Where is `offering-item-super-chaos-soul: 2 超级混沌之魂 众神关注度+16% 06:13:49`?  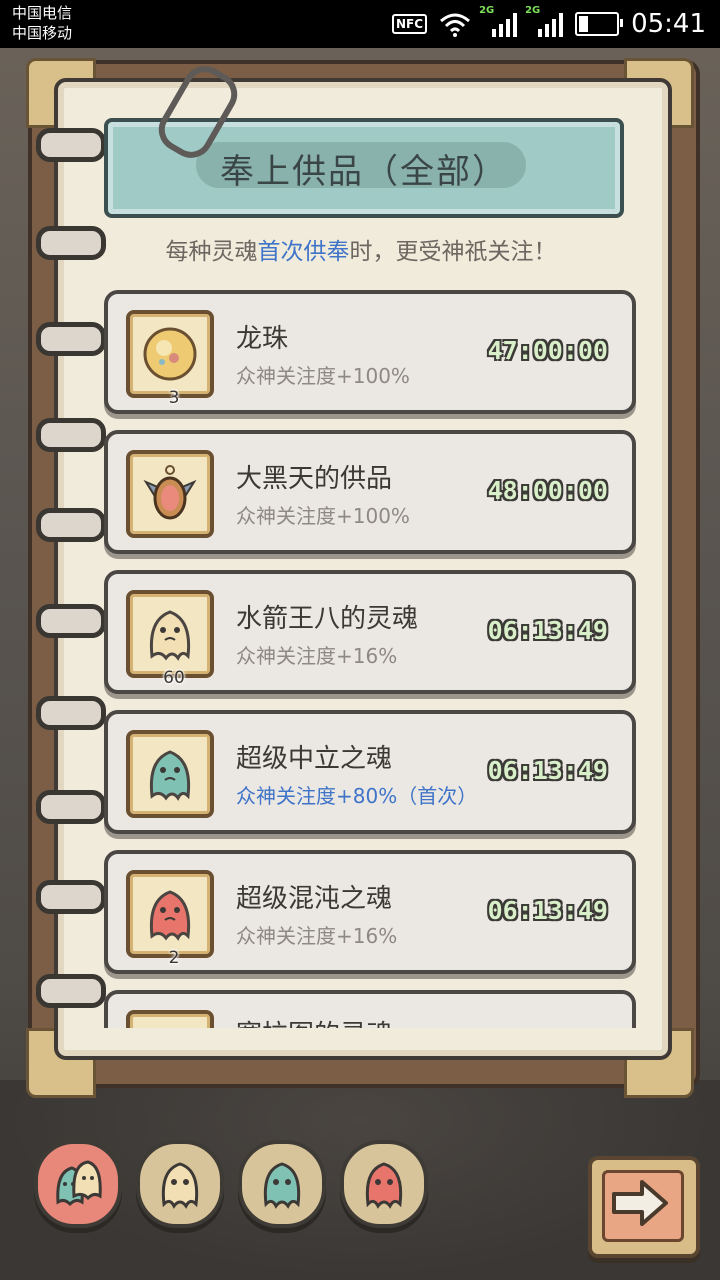
offering-item-super-chaos-soul: 2 超级混沌之魂 众神关注度+16% 06:13:49 is located at coordinates (370, 912).